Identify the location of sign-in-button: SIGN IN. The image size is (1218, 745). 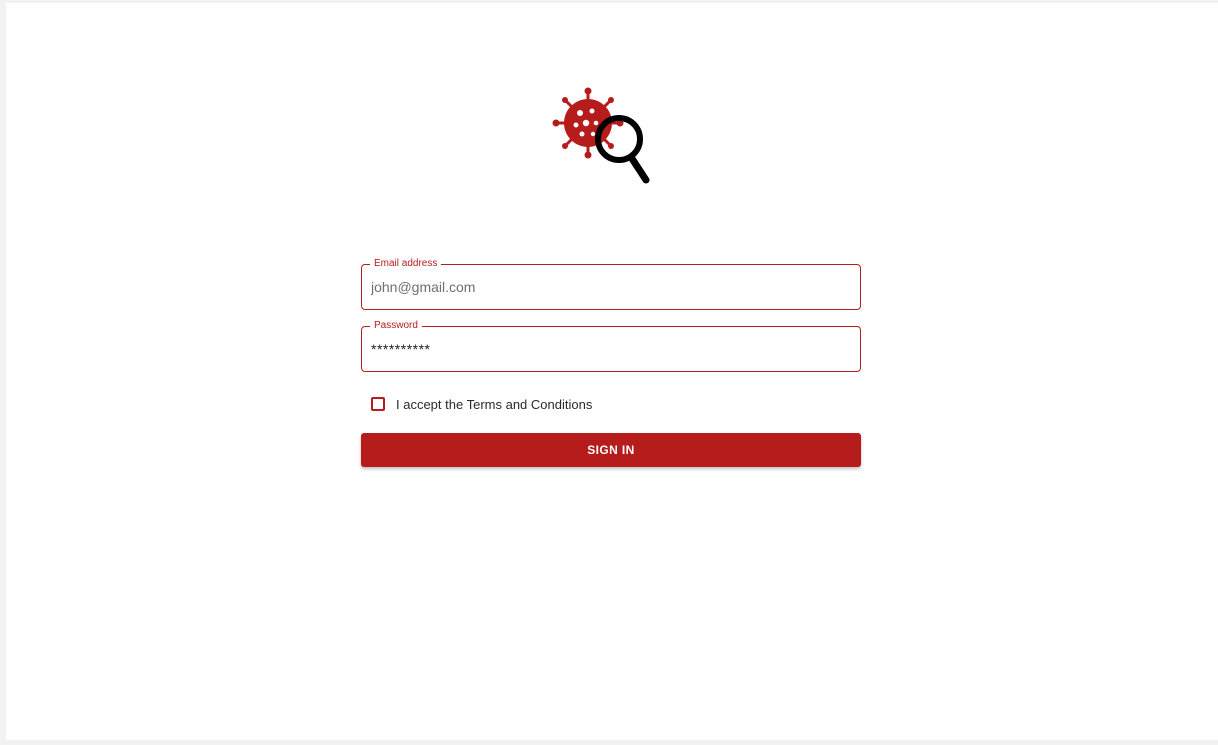
(611, 450).